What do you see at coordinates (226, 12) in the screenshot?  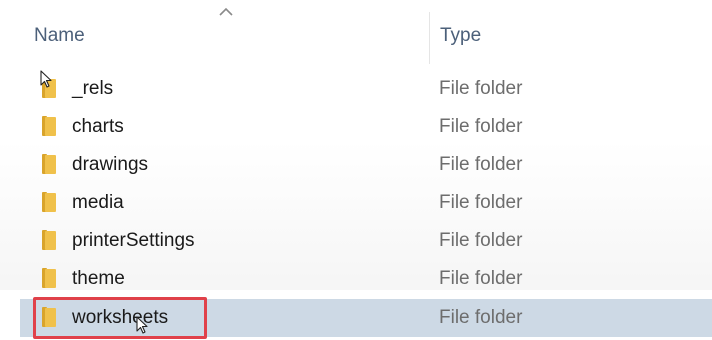 I see `sort-ascending-icon` at bounding box center [226, 12].